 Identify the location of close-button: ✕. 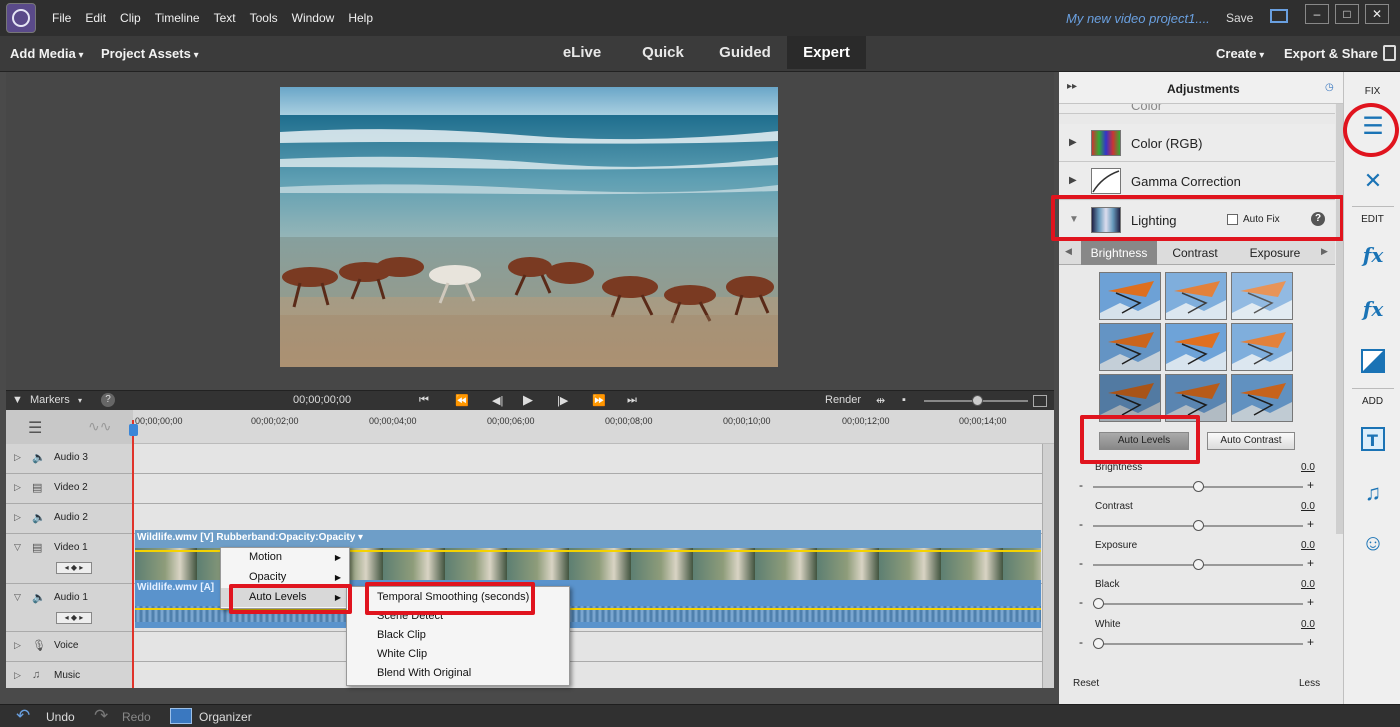
(1377, 14).